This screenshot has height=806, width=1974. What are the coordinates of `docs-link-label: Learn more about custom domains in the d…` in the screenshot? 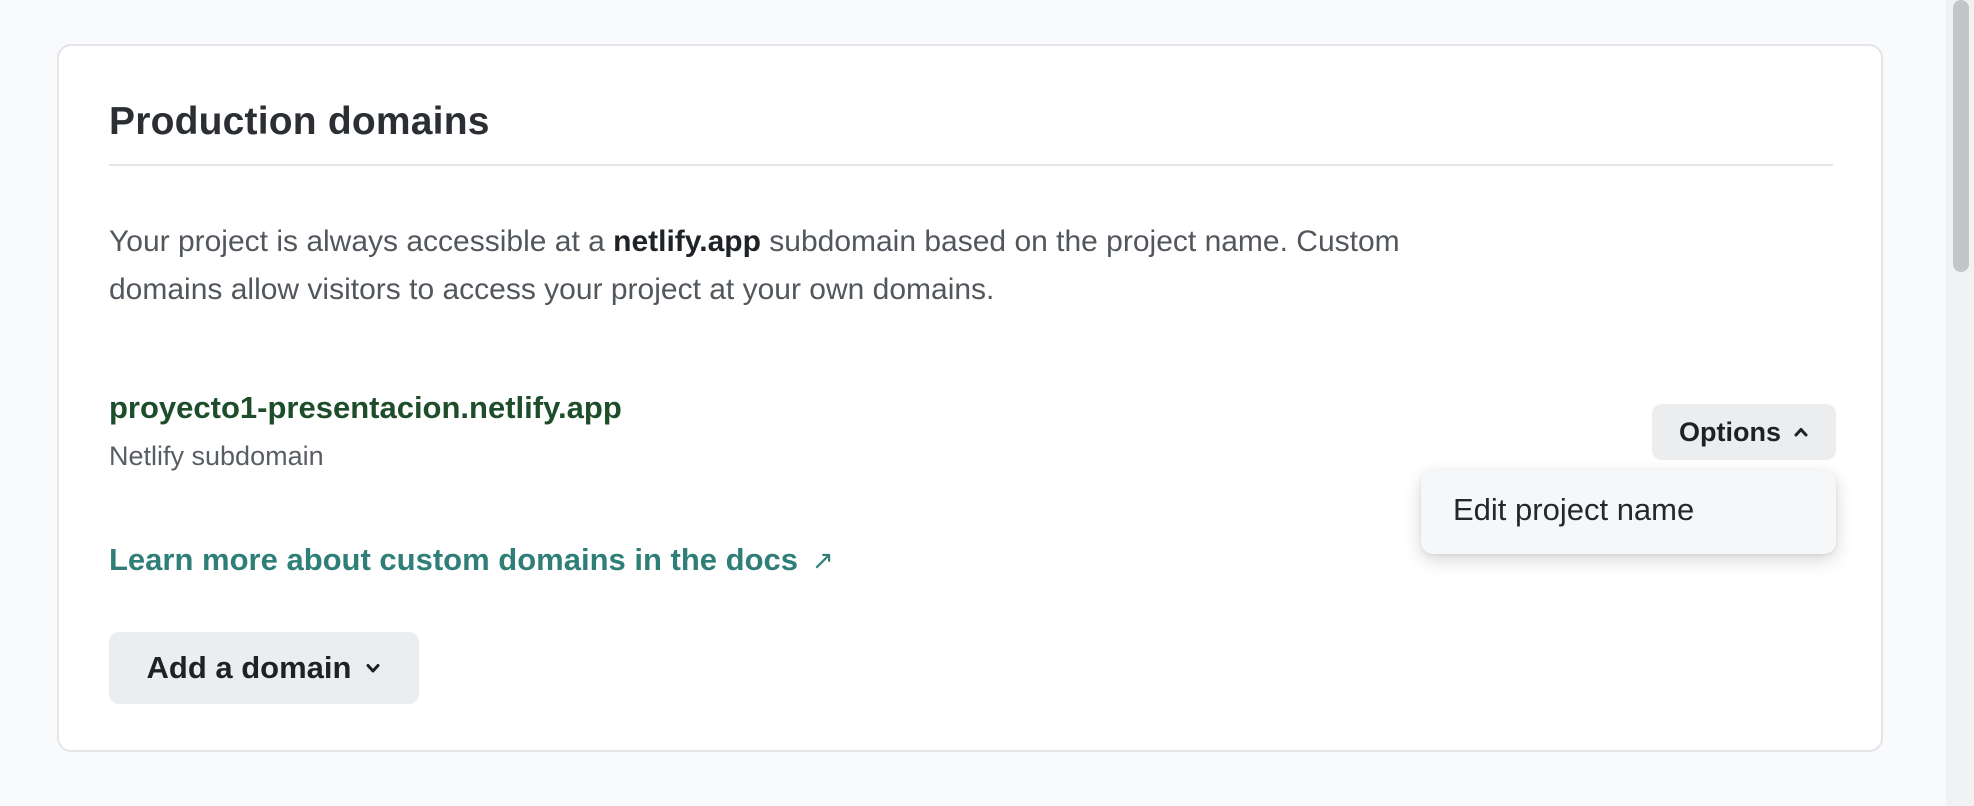 It's located at (453, 559).